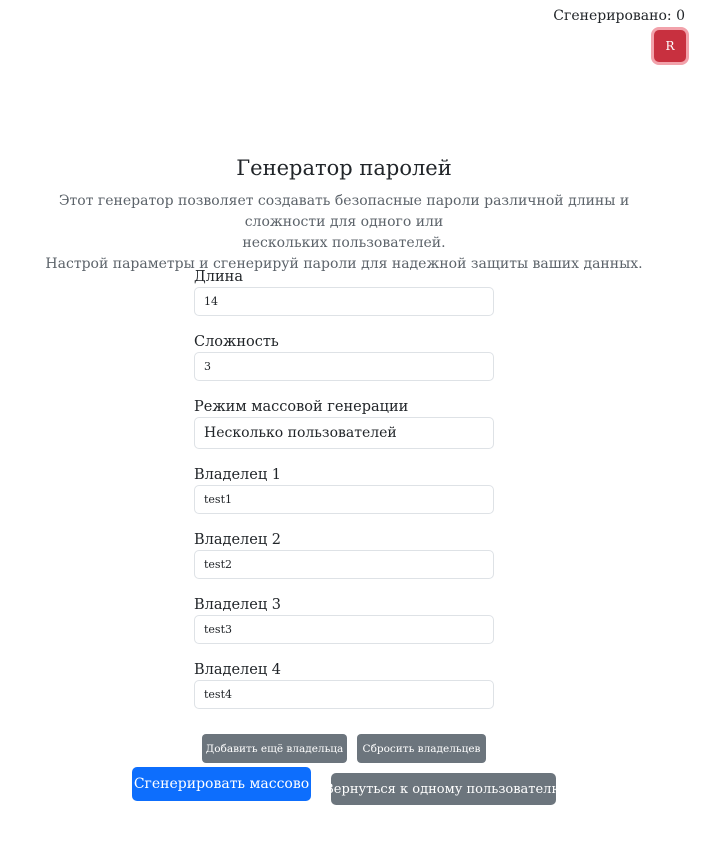 The height and width of the screenshot is (854, 714). Describe the element at coordinates (236, 342) in the screenshot. I see `complexity-label: Сложность` at that location.